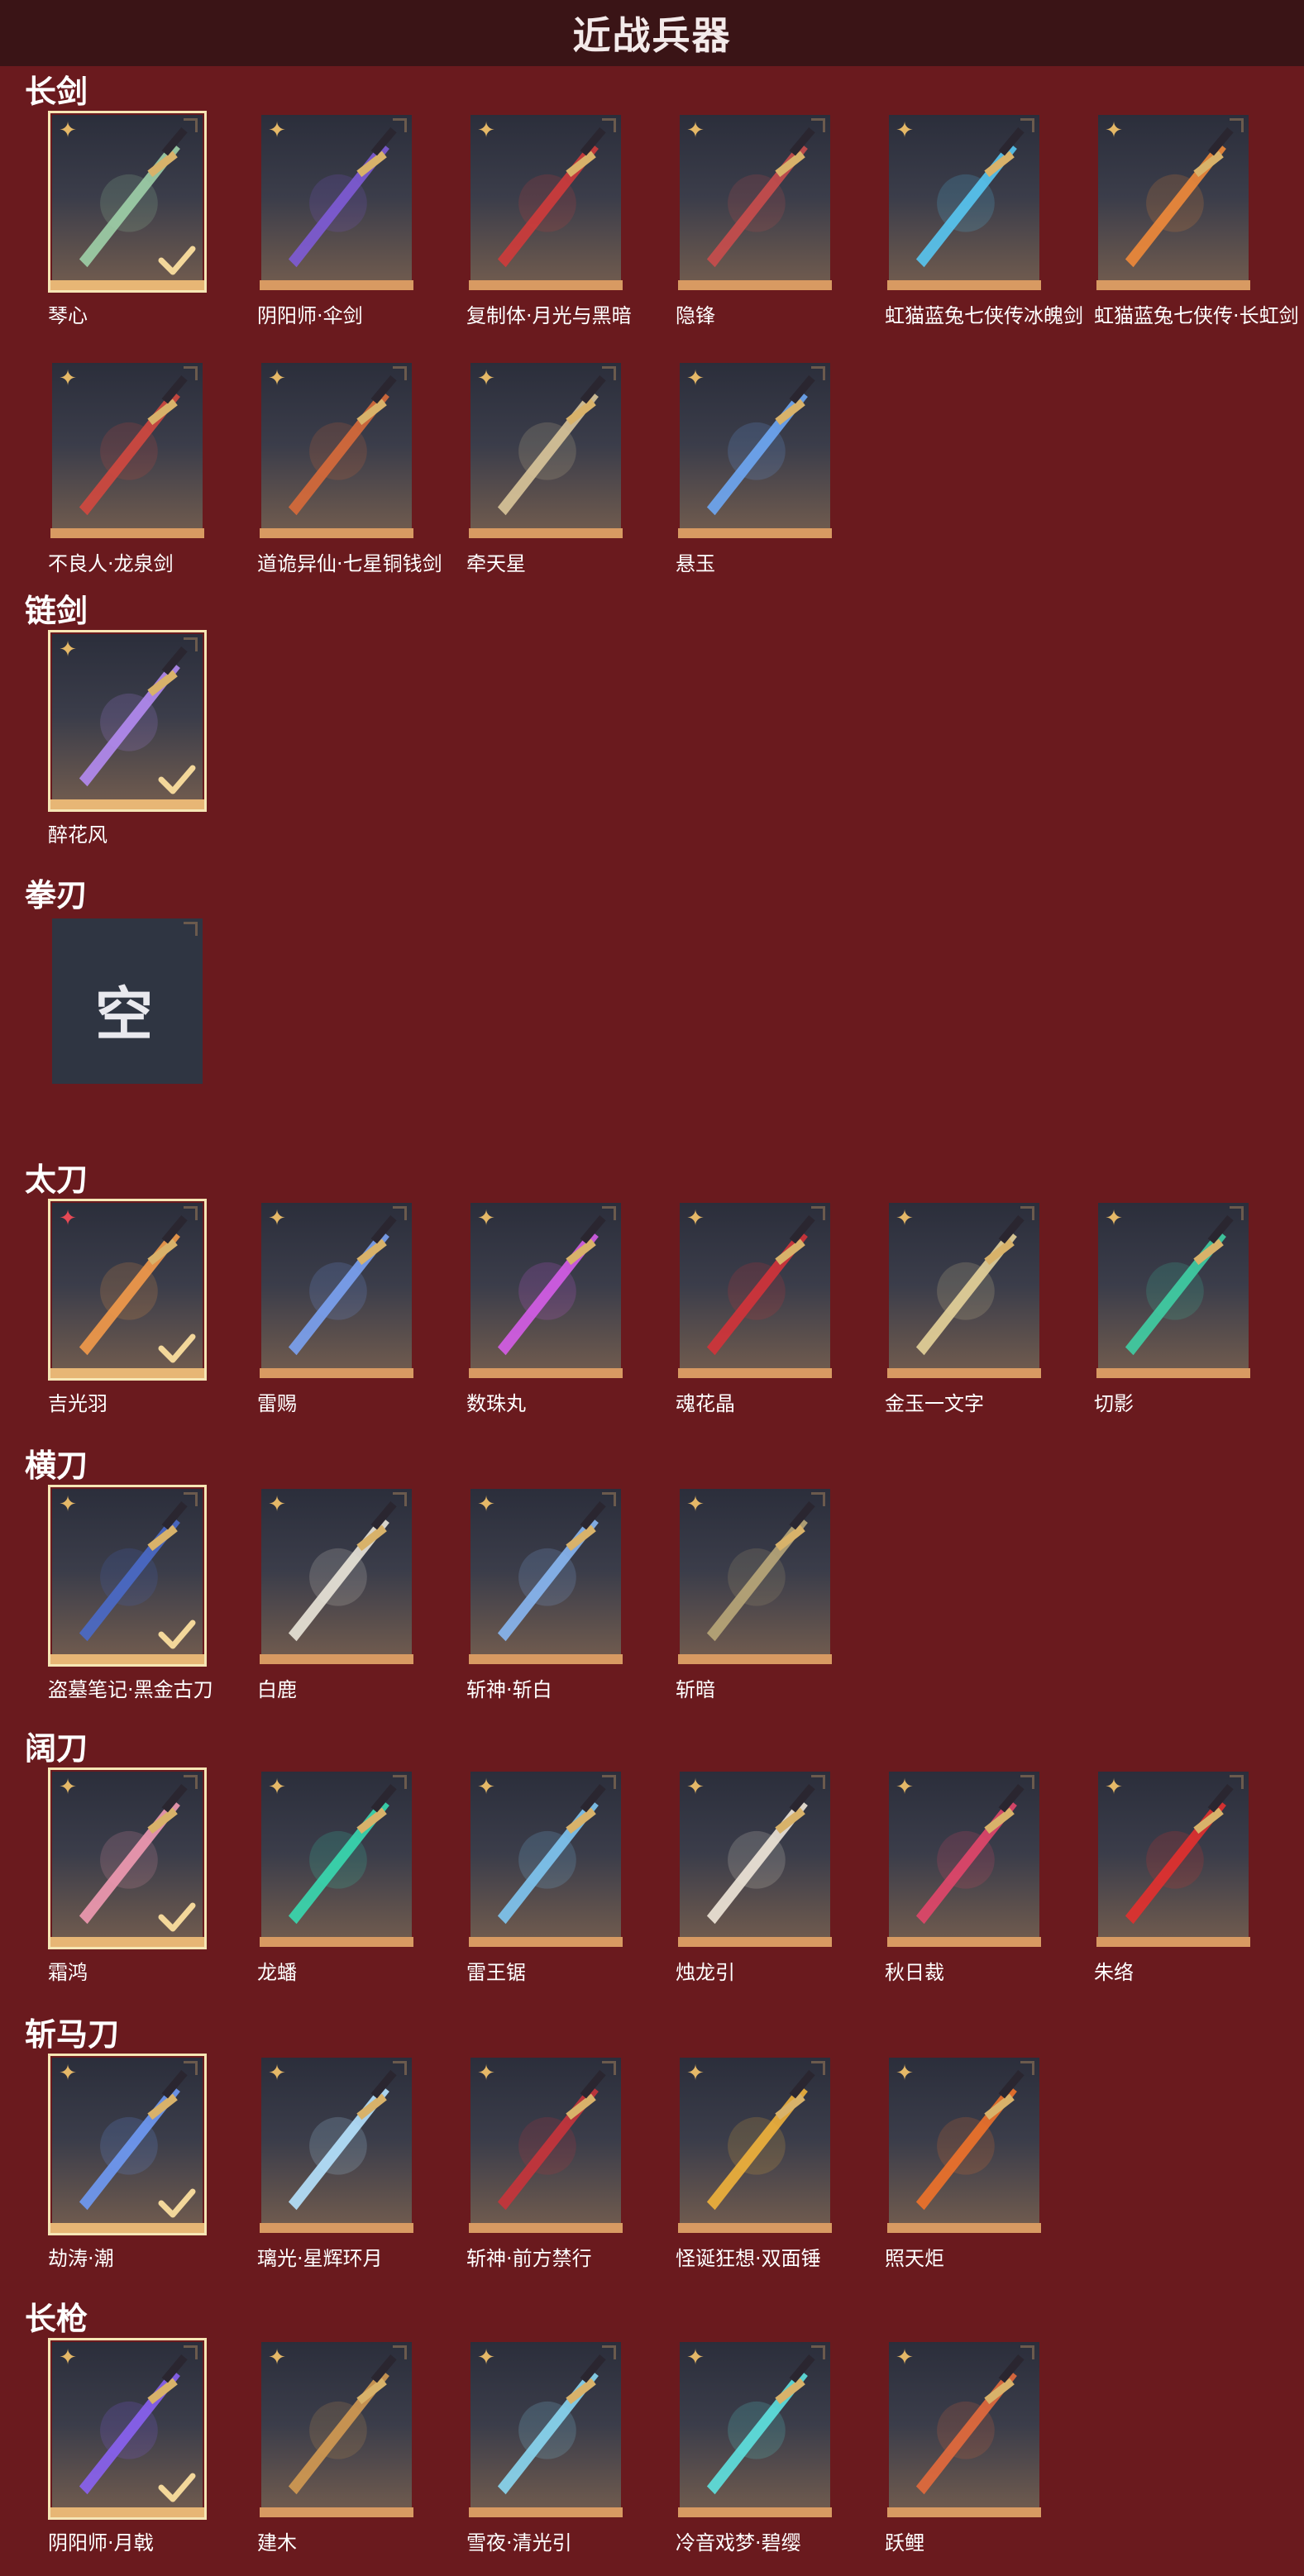 Image resolution: width=1304 pixels, height=2576 pixels. I want to click on weapon-card: ✦ 吉光羽, so click(129, 1310).